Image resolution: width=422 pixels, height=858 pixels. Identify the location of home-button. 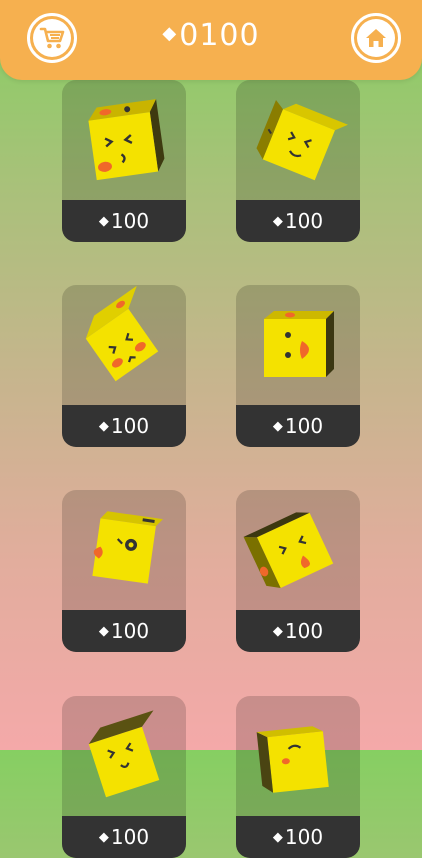
(376, 38).